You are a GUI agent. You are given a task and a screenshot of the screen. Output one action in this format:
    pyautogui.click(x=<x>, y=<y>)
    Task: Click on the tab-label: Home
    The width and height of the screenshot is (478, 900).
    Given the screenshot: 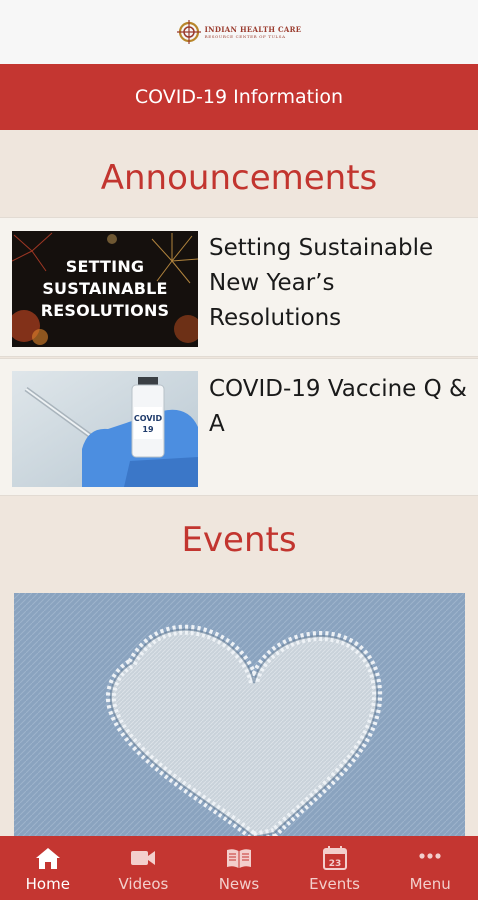 What is the action you would take?
    pyautogui.click(x=47, y=884)
    